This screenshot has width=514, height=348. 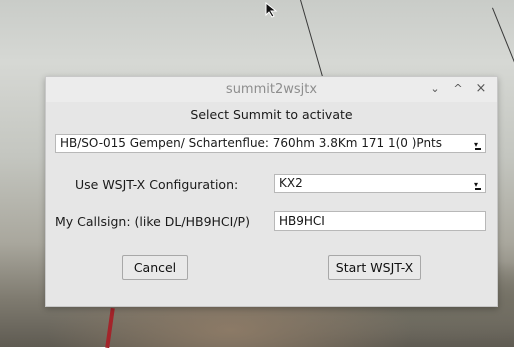 I want to click on antenna-pole, so click(x=110, y=327).